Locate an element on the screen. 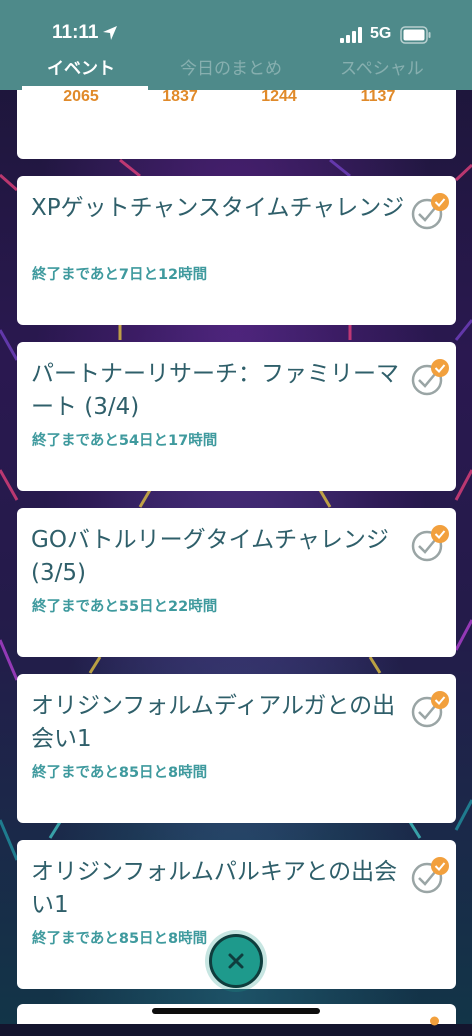  cellular-signal-icon is located at coordinates (351, 35).